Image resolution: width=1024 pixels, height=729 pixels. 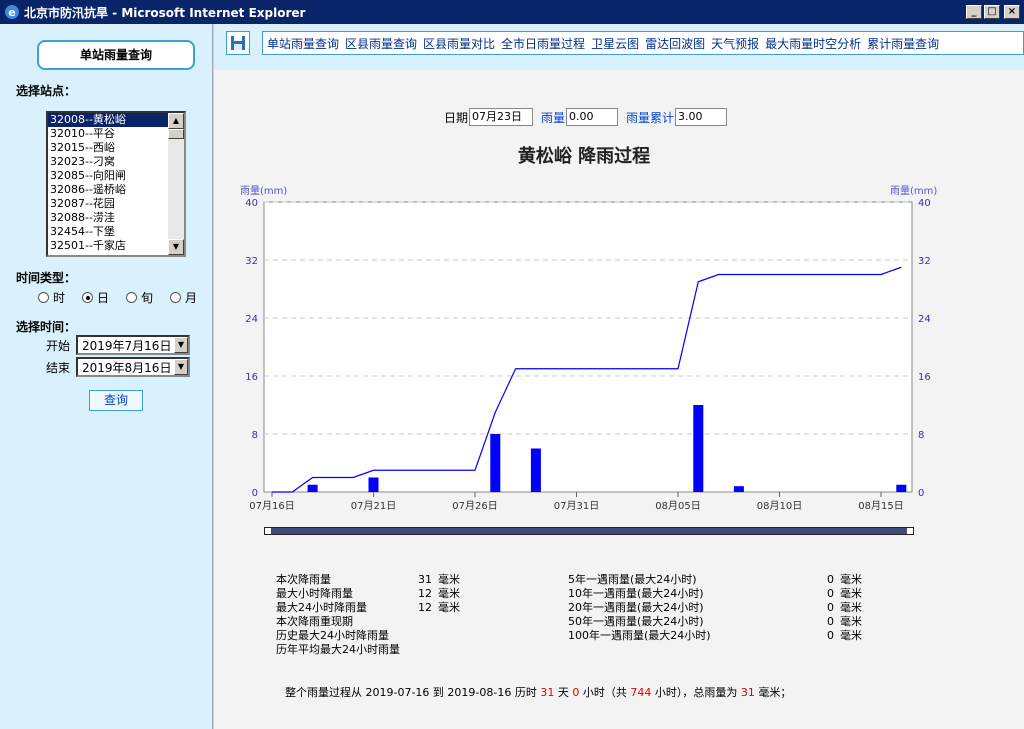 What do you see at coordinates (108, 232) in the screenshot?
I see `station-option: 32454--下堡` at bounding box center [108, 232].